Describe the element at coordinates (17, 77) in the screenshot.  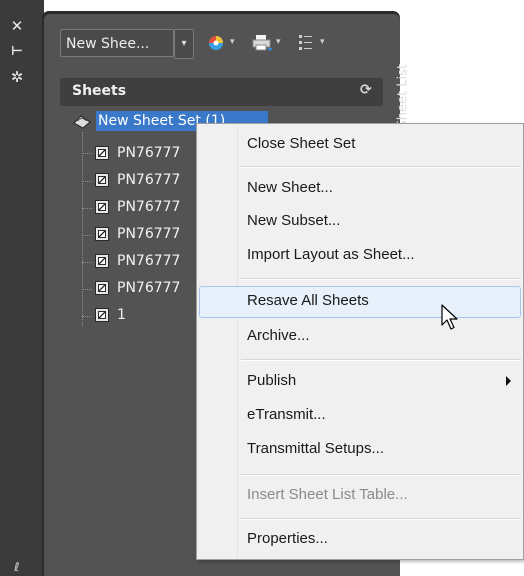
I see `settings-icon: ✲` at that location.